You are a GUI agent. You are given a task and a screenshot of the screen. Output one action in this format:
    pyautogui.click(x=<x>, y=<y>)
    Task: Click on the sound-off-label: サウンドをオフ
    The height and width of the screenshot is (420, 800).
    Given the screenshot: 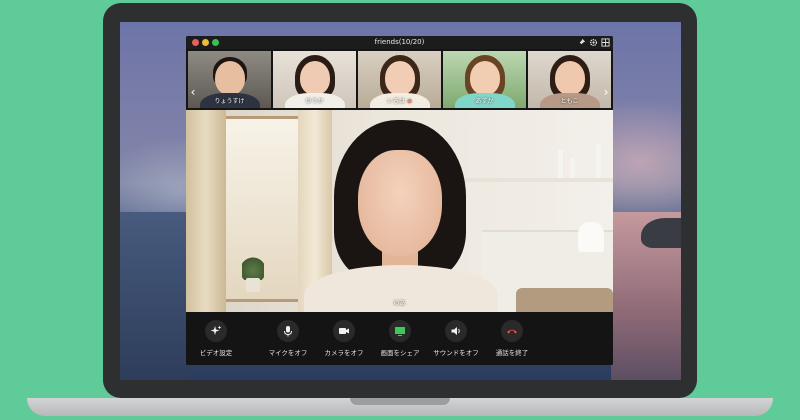 What is the action you would take?
    pyautogui.click(x=456, y=353)
    